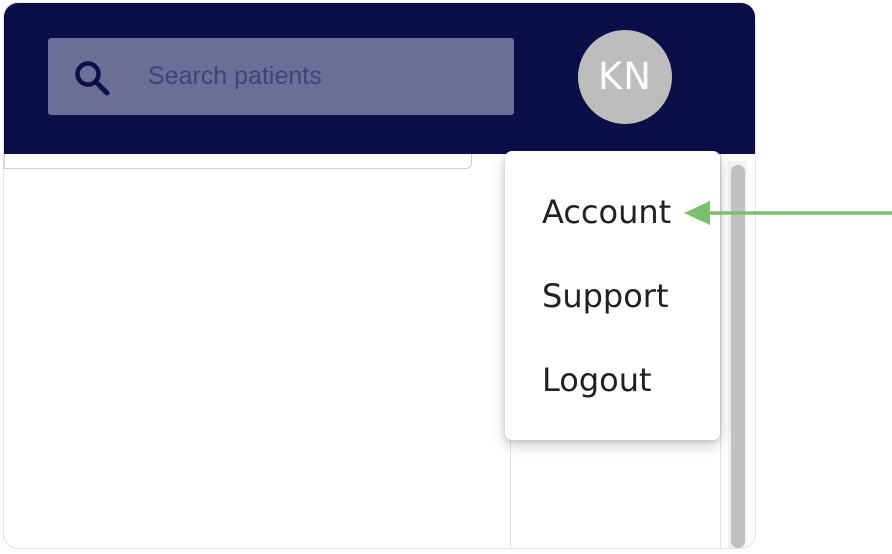 The width and height of the screenshot is (892, 554). I want to click on annotation-arrow, so click(788, 213).